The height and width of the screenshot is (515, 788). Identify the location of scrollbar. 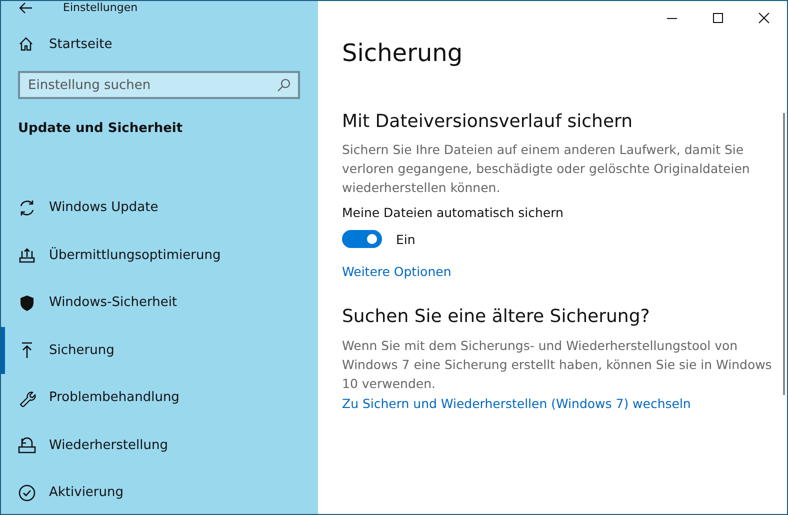
(784, 254).